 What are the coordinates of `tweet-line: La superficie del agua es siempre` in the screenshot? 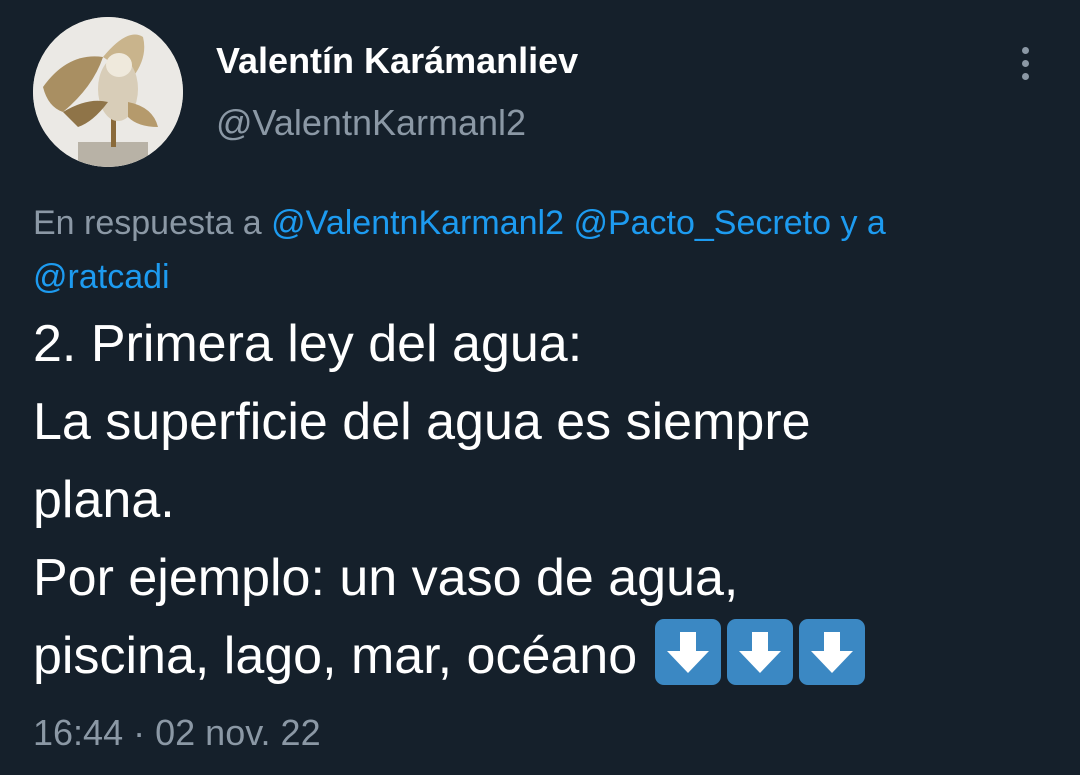 It's located at (422, 422).